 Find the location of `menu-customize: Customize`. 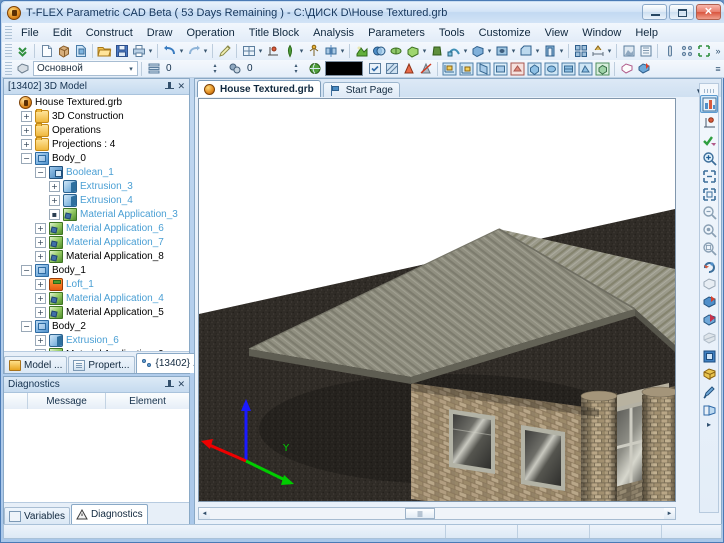

menu-customize: Customize is located at coordinates (505, 33).